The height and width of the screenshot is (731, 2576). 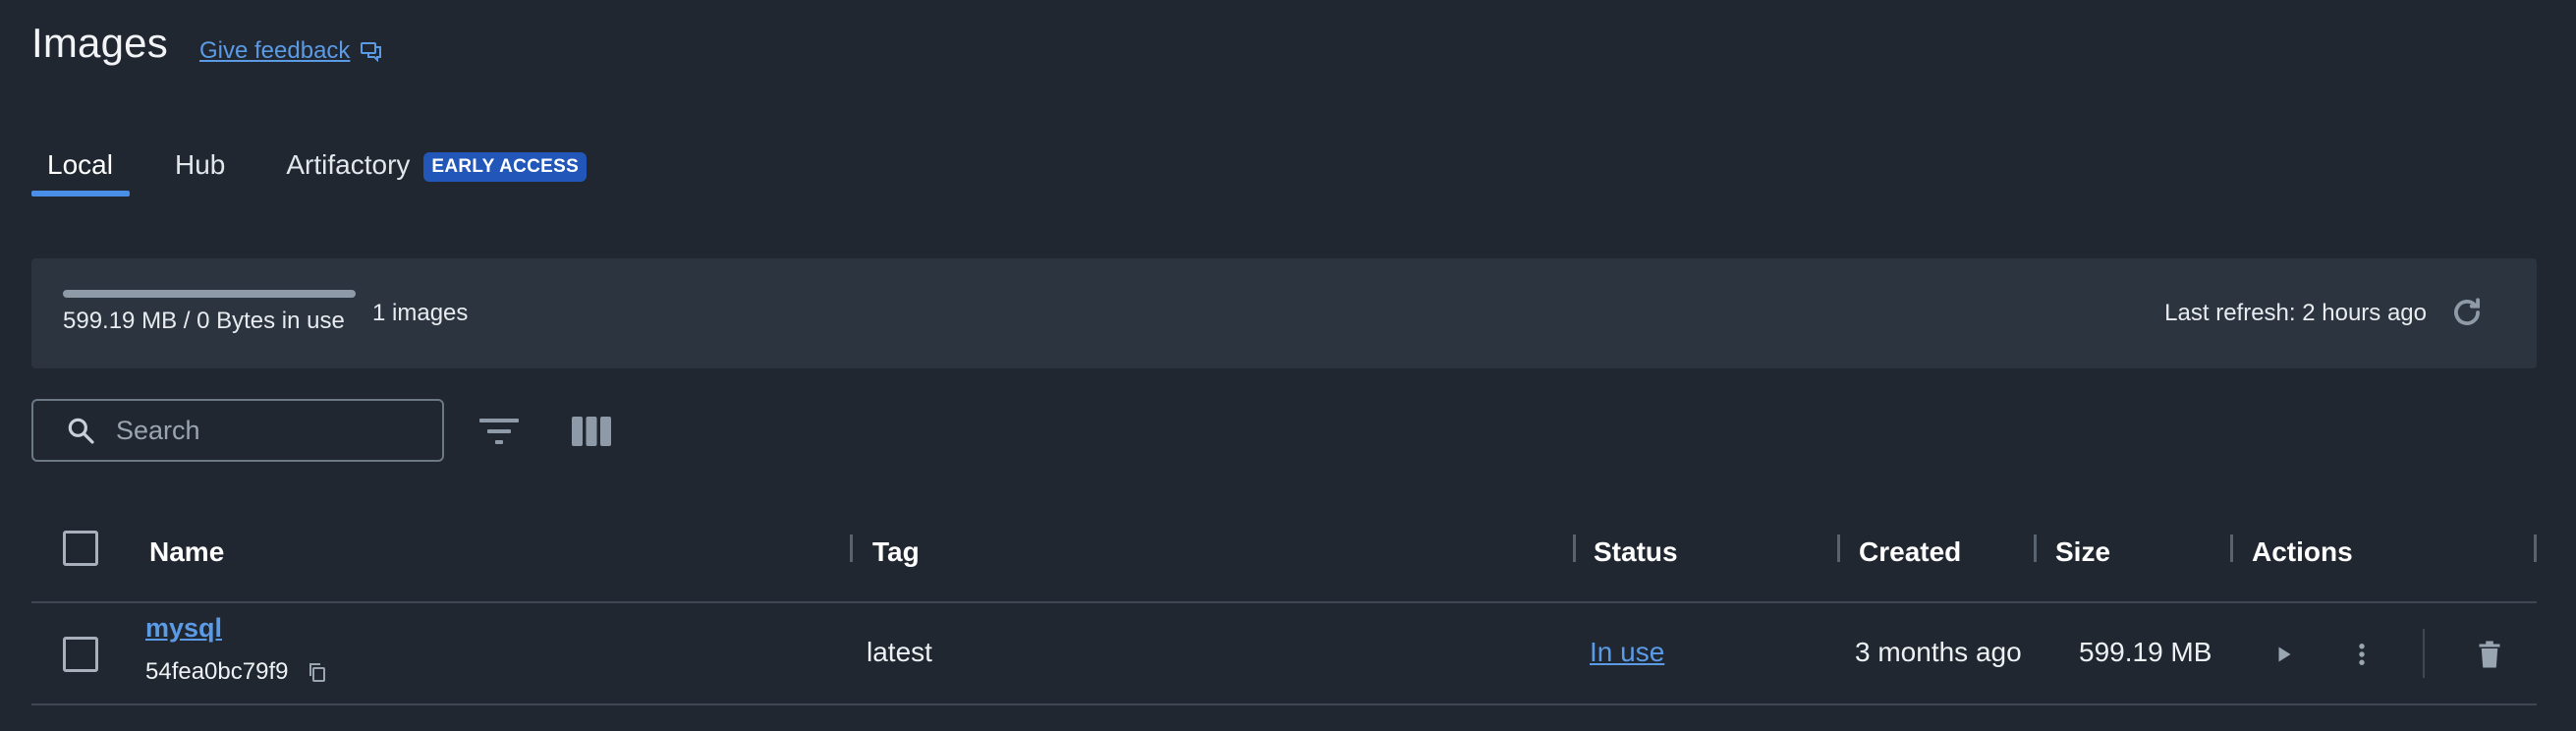 What do you see at coordinates (80, 655) in the screenshot?
I see `row-select-checkbox` at bounding box center [80, 655].